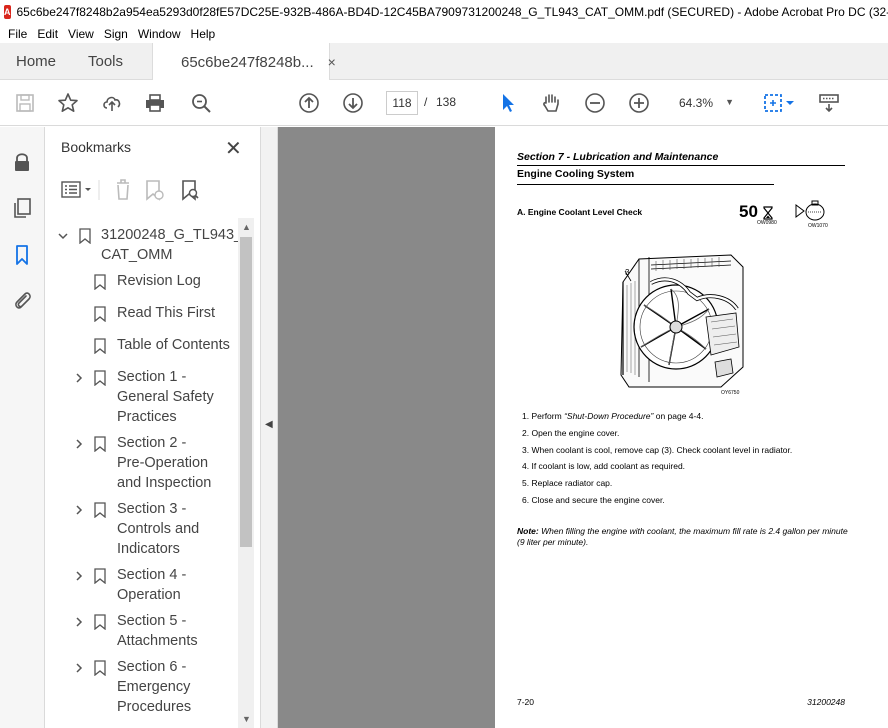 This screenshot has width=888, height=728. What do you see at coordinates (142, 346) in the screenshot?
I see `bookmark-table-of-contents: Table of Contents` at bounding box center [142, 346].